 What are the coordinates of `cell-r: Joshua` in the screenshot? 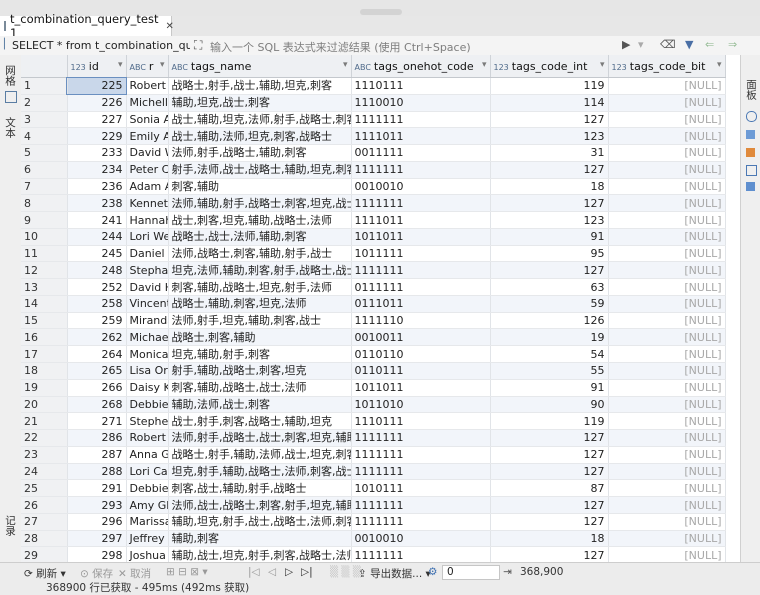 It's located at (147, 554).